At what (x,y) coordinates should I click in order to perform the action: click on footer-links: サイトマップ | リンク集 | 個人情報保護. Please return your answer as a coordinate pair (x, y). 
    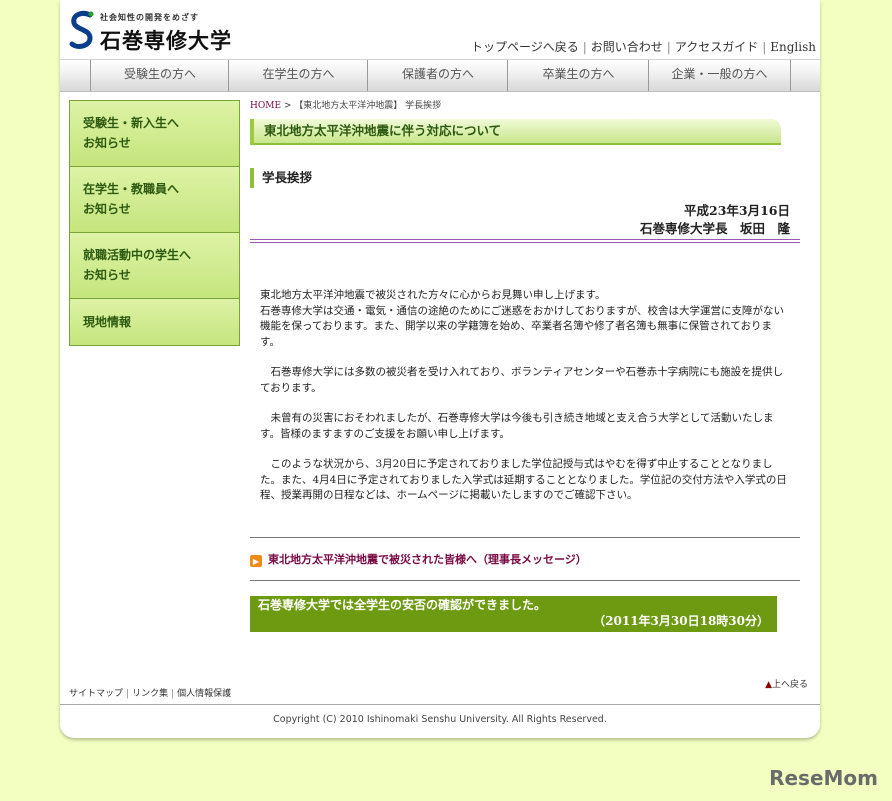
    Looking at the image, I should click on (150, 694).